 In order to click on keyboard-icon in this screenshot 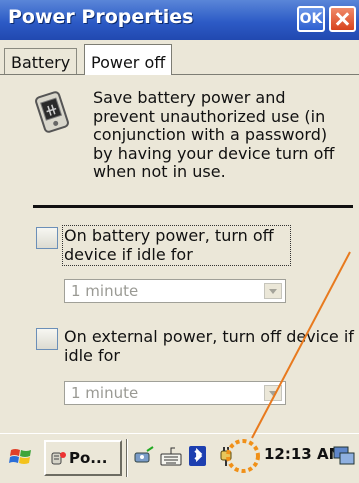, I will do `click(171, 456)`.